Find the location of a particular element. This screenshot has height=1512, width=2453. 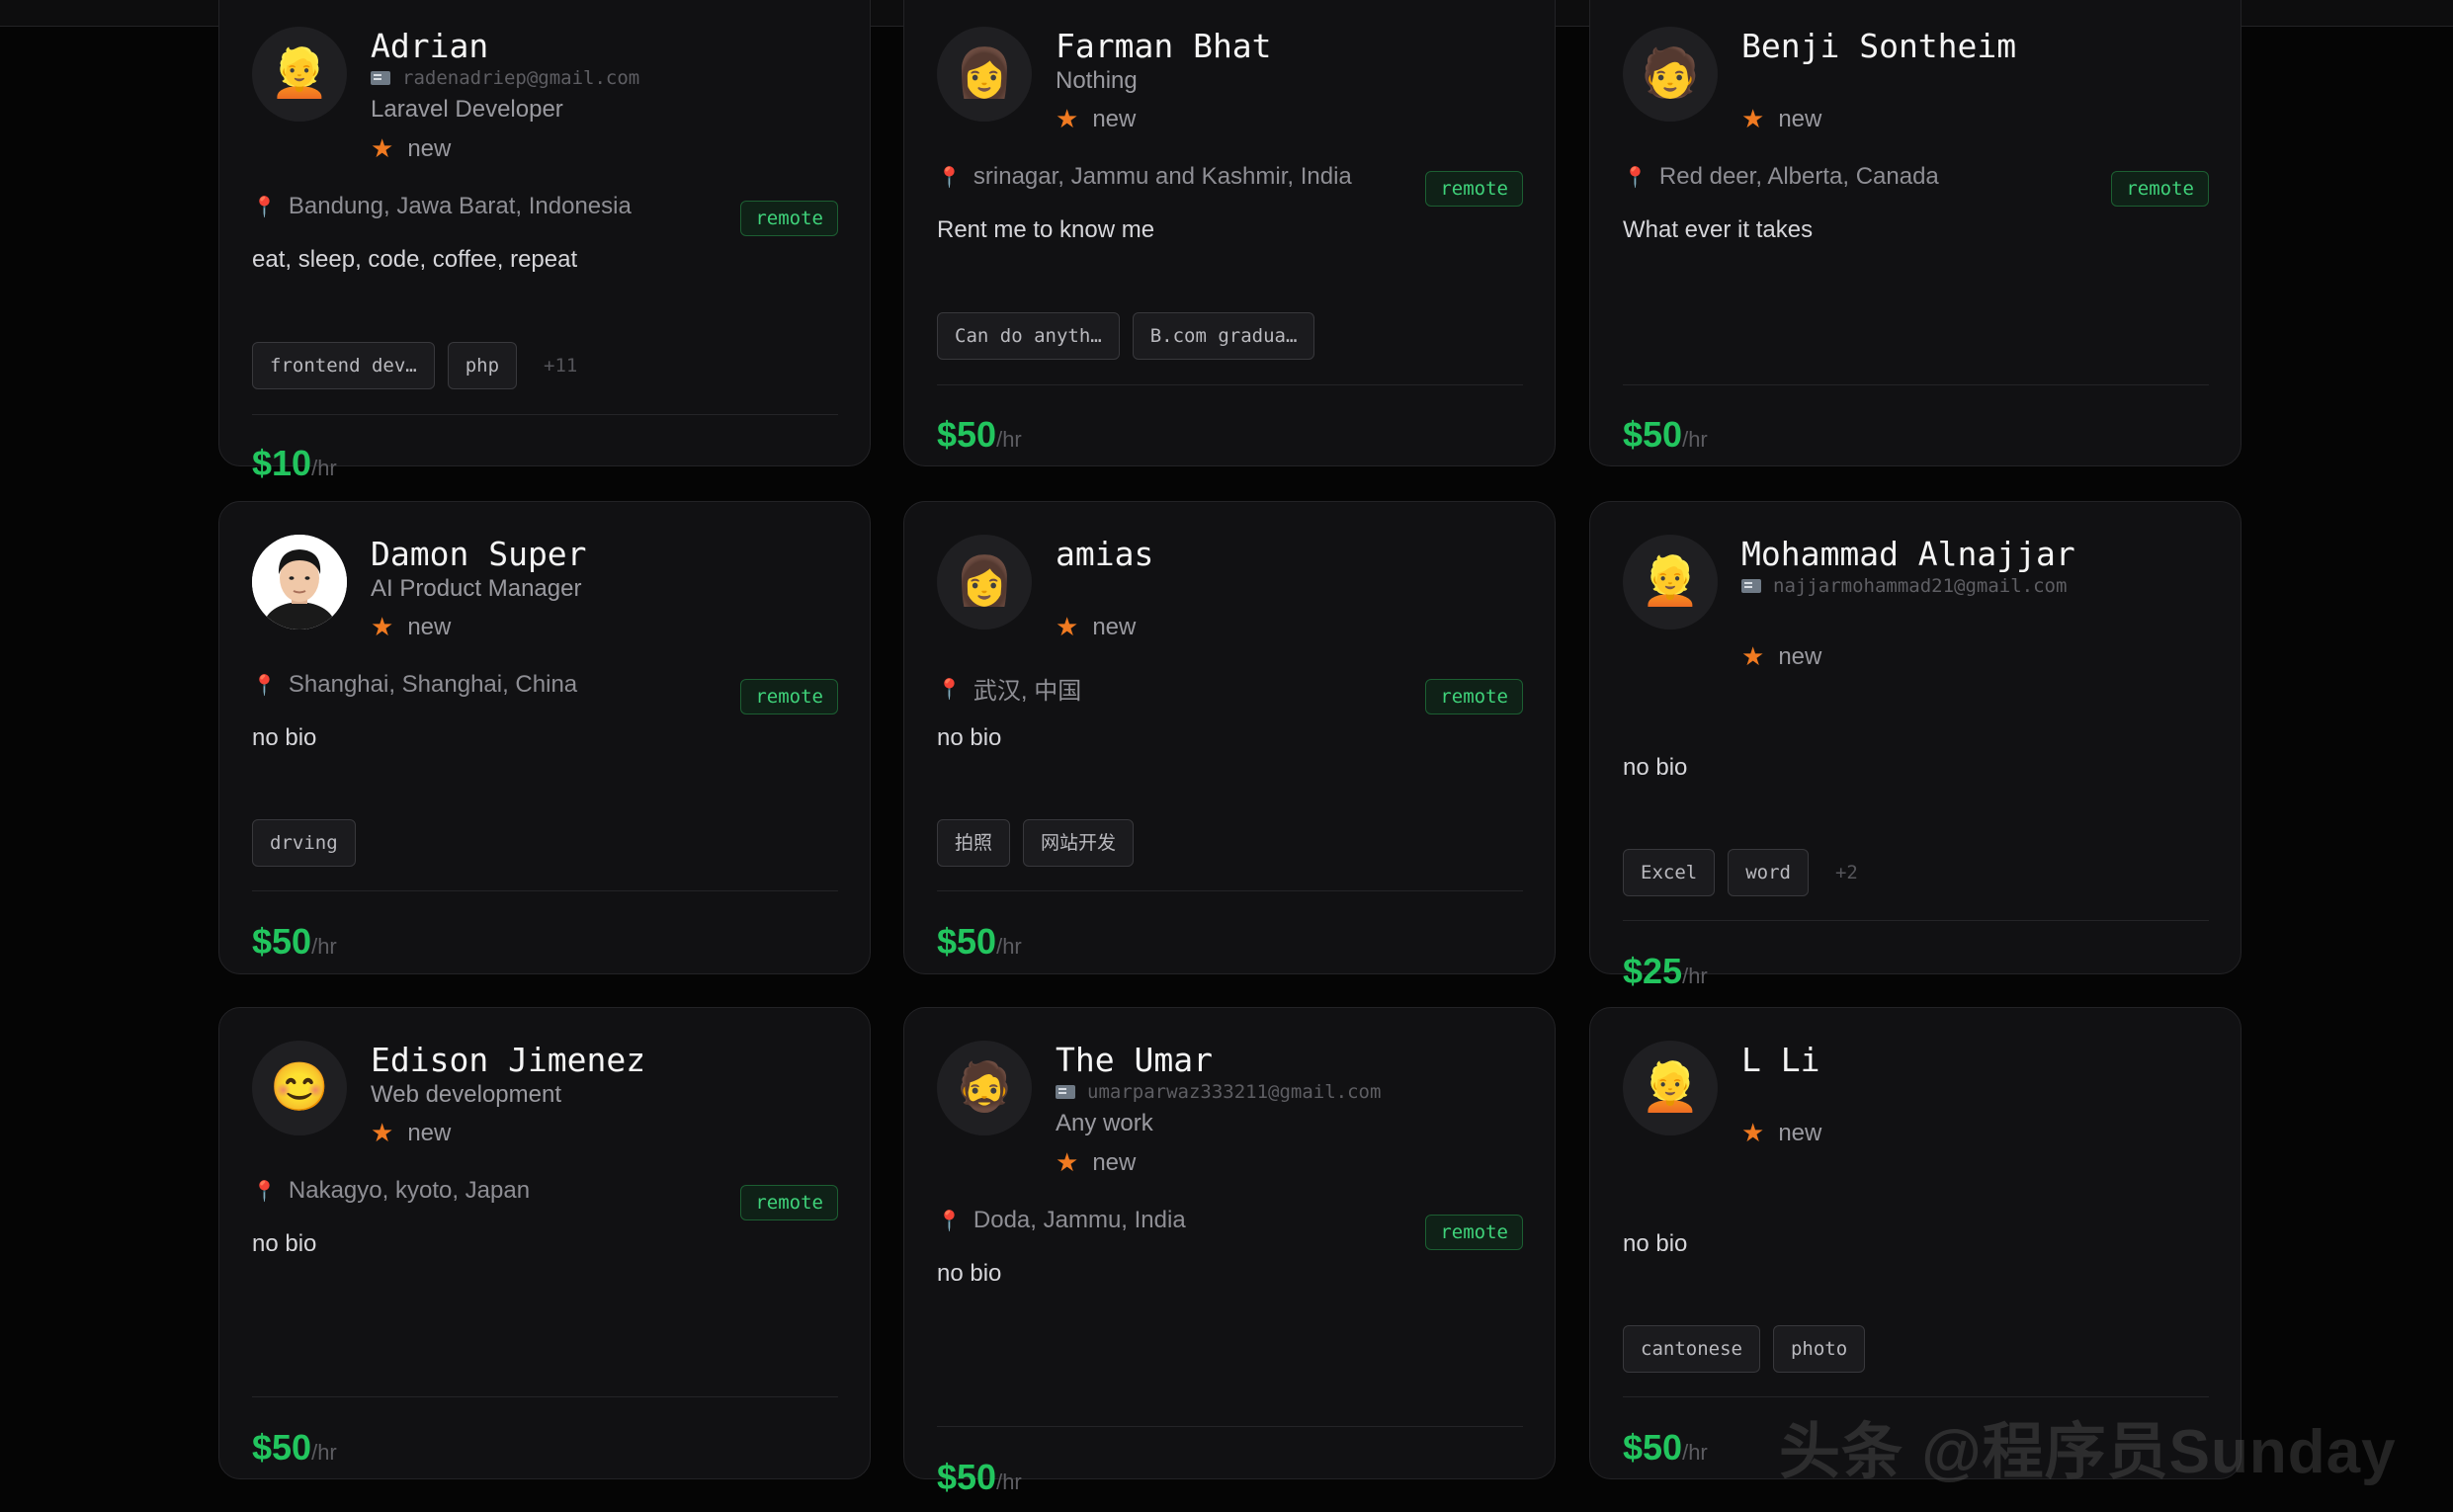

watermark: 头条 @程序员Sunday is located at coordinates (2088, 1452).